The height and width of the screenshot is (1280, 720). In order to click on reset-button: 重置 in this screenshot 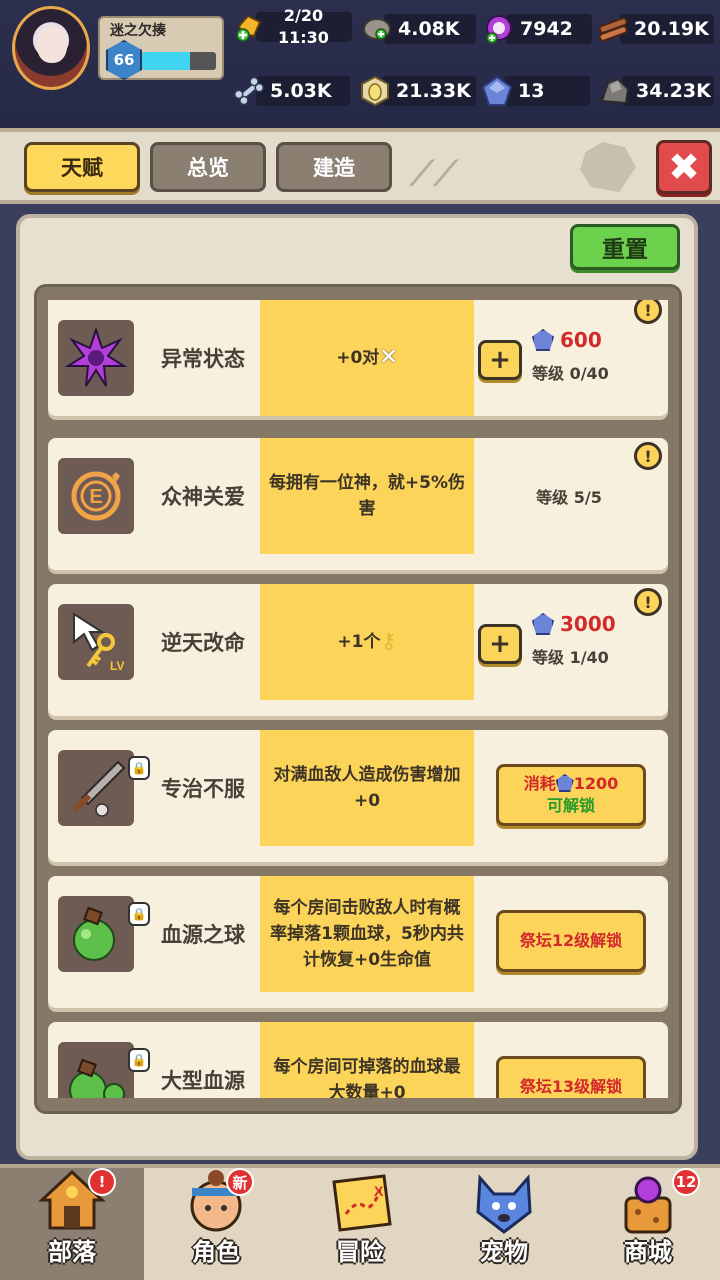, I will do `click(625, 247)`.